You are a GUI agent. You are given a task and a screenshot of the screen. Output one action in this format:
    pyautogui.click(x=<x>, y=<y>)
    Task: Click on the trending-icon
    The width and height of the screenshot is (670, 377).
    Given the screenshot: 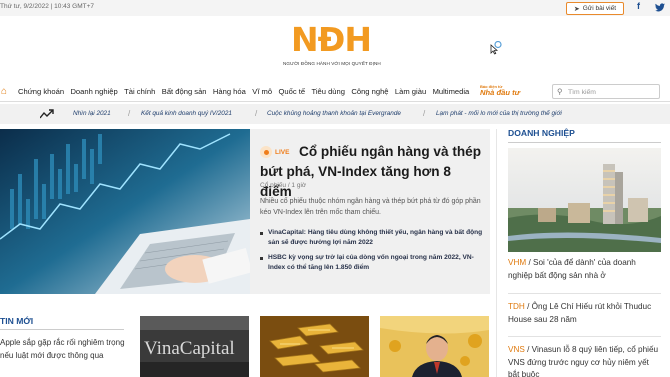 What is the action you would take?
    pyautogui.click(x=47, y=114)
    